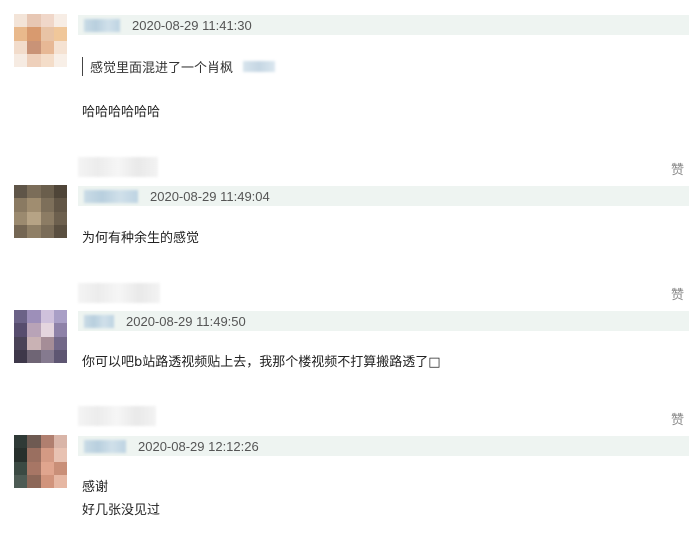 This screenshot has width=698, height=533. Describe the element at coordinates (95, 487) in the screenshot. I see `comment-text: 感谢` at that location.